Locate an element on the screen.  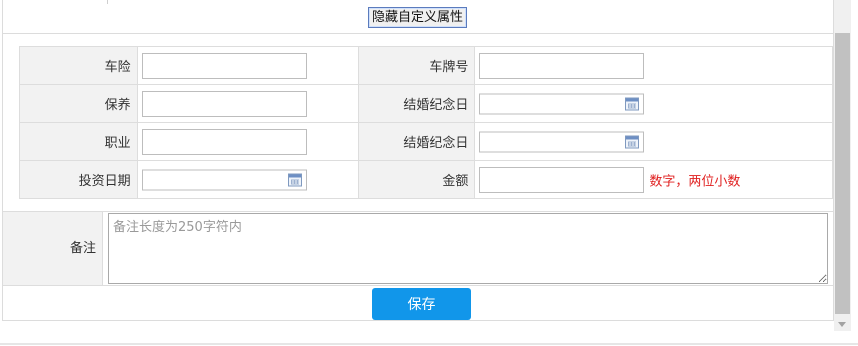
wedding-anniversary-date-input is located at coordinates (562, 103).